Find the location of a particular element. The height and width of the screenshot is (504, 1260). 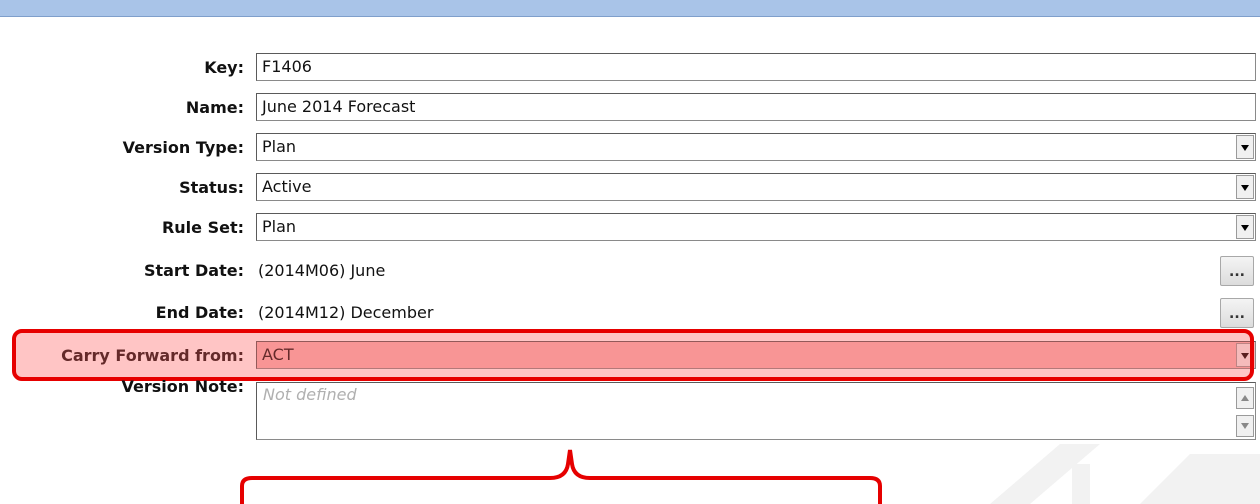

version-type-label: Version Type: is located at coordinates (183, 147).